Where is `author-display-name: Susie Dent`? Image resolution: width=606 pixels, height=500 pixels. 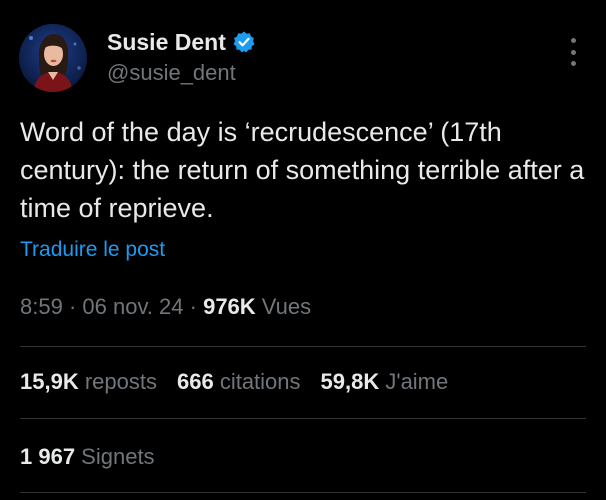 author-display-name: Susie Dent is located at coordinates (166, 42).